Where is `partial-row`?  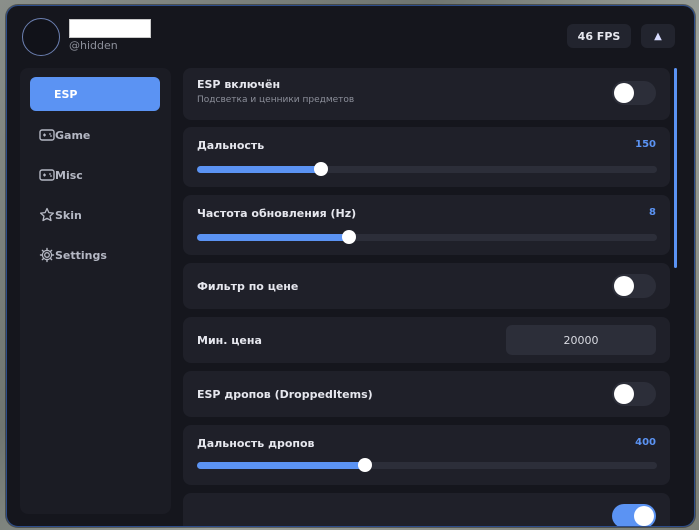 partial-row is located at coordinates (426, 509).